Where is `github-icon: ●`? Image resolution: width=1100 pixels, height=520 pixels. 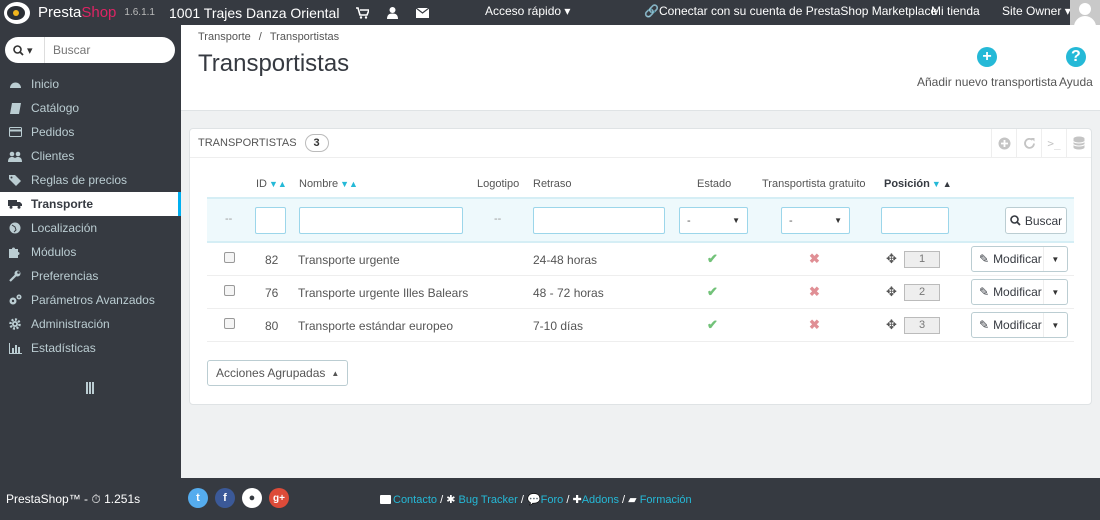 github-icon: ● is located at coordinates (252, 498).